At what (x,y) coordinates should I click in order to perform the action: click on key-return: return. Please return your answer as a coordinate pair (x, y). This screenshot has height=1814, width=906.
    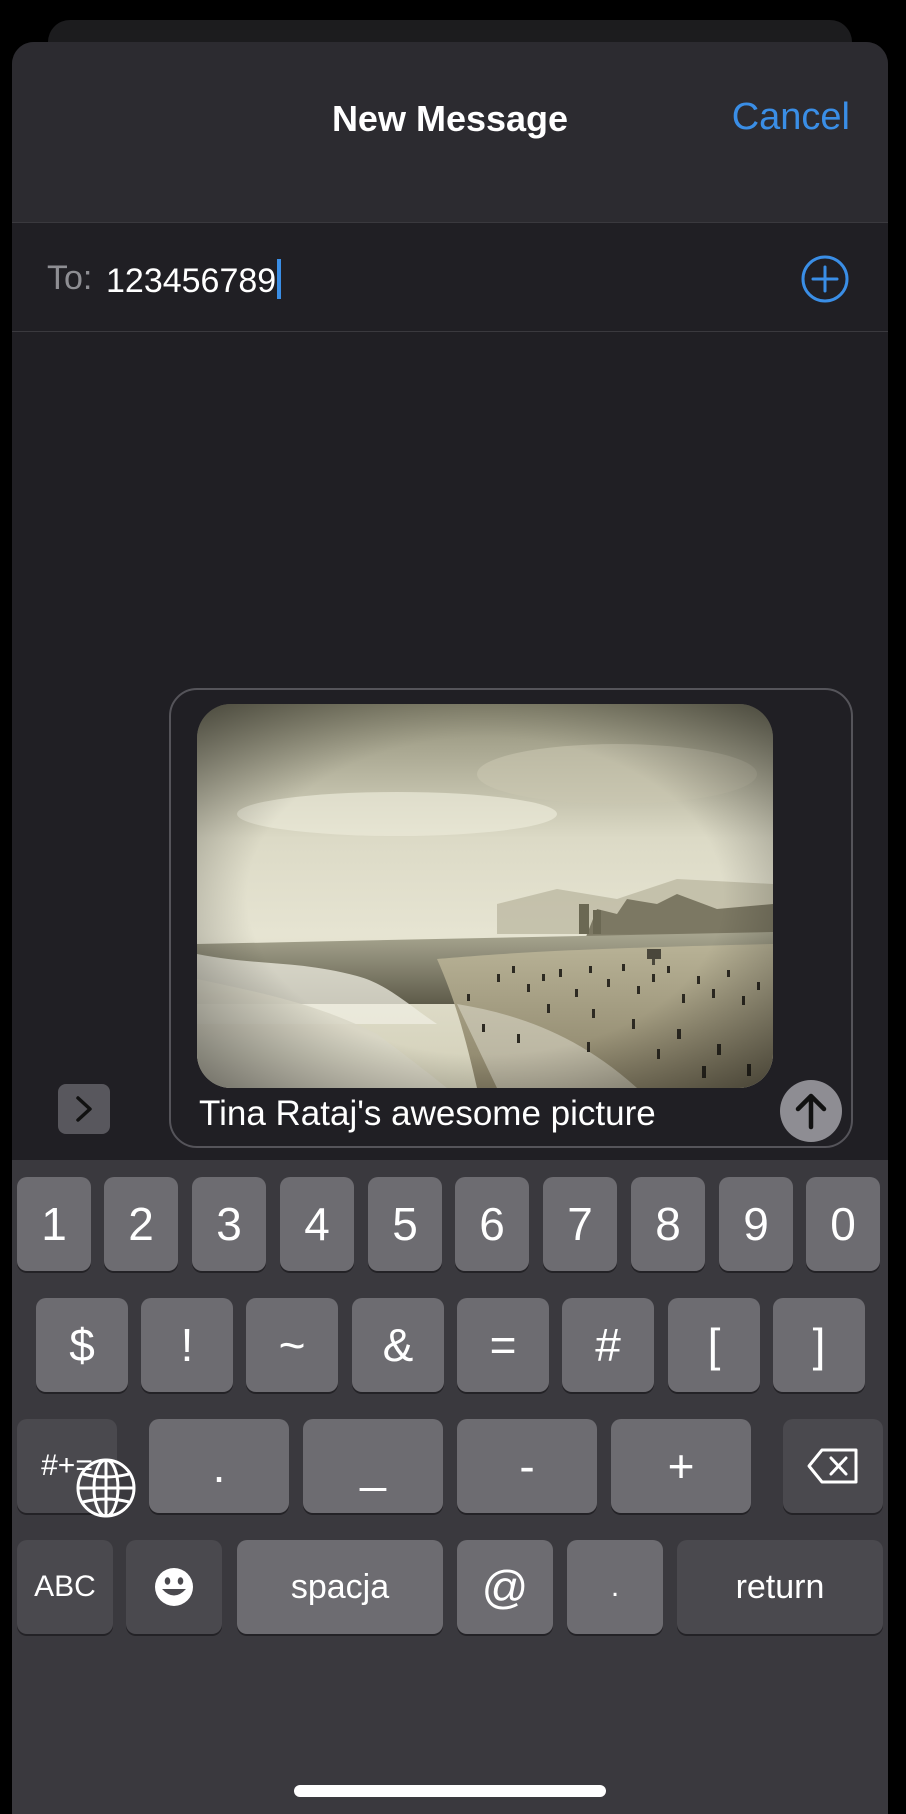
    Looking at the image, I should click on (780, 1587).